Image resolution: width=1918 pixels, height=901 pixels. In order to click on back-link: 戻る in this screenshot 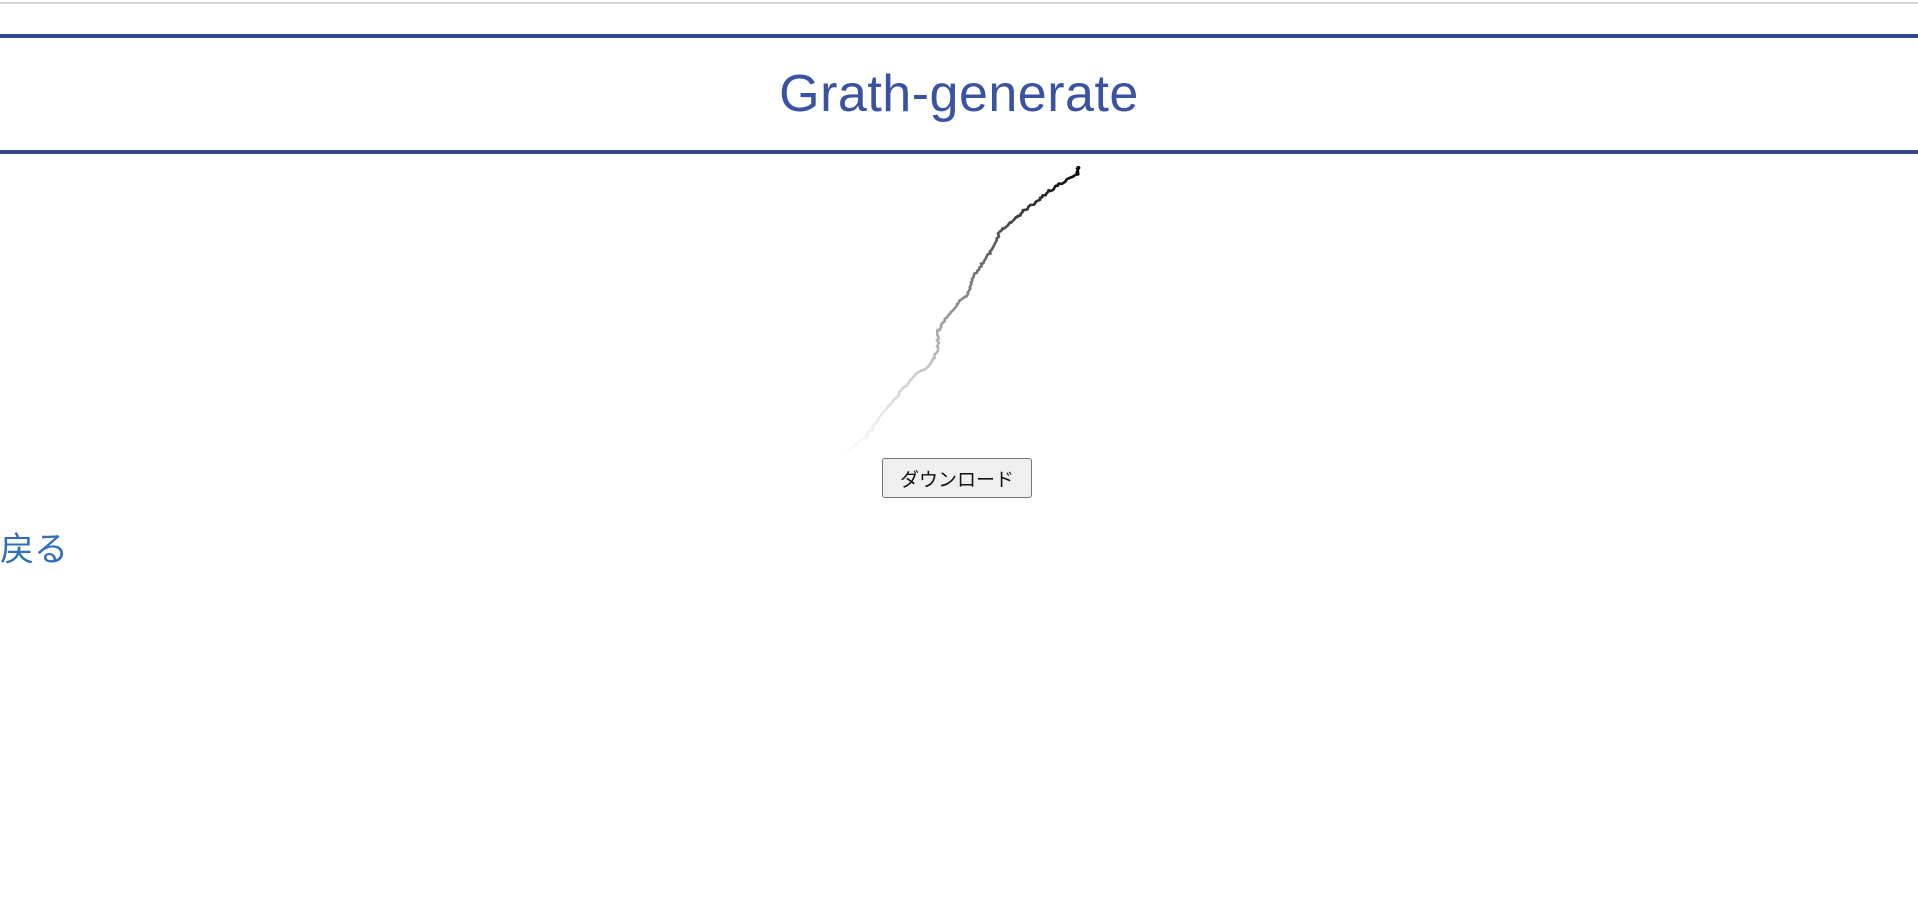, I will do `click(34, 546)`.